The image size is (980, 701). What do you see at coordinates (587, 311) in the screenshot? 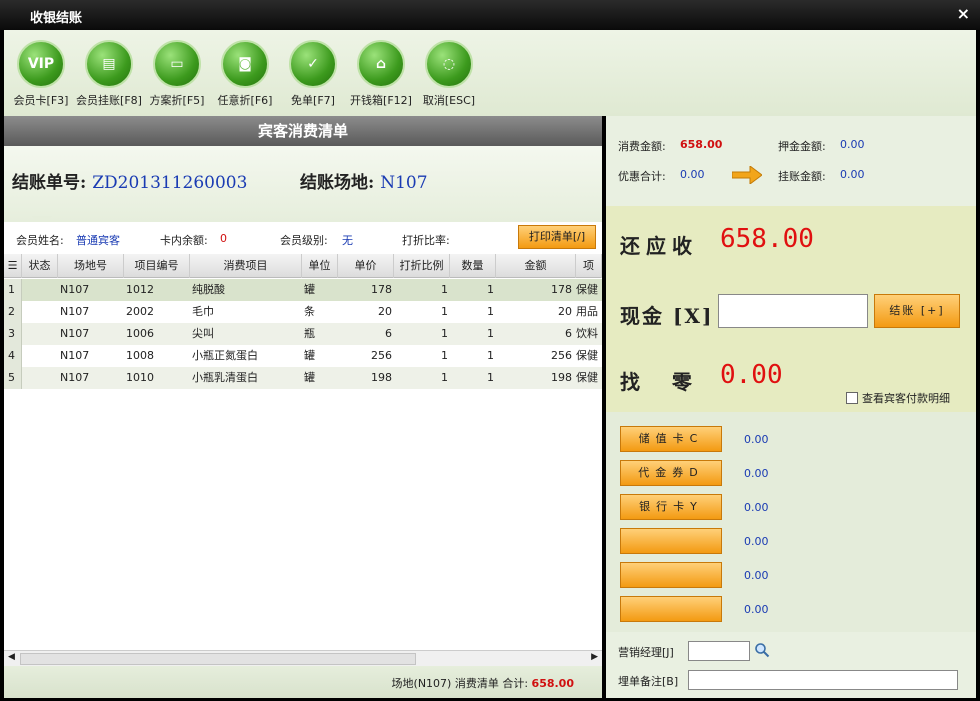
I see `cell-category: 用品` at bounding box center [587, 311].